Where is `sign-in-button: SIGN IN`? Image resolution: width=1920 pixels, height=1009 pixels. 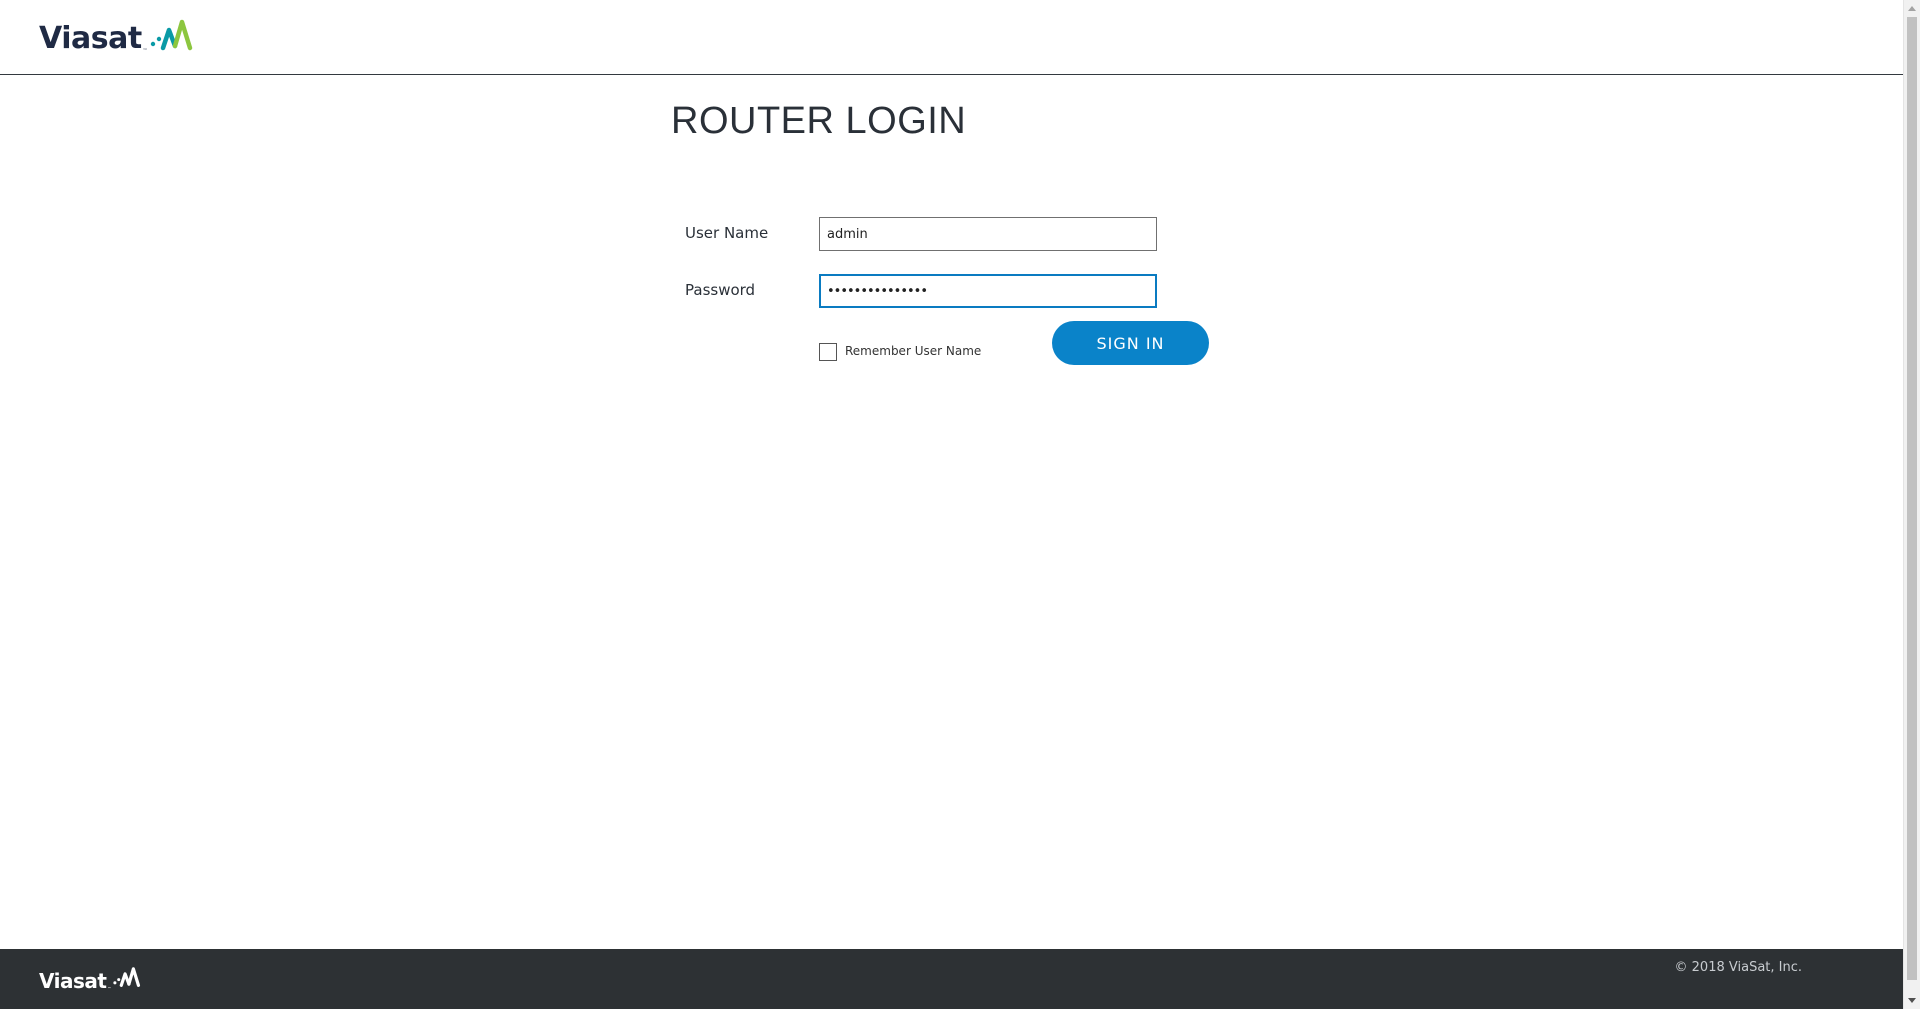
sign-in-button: SIGN IN is located at coordinates (1130, 343).